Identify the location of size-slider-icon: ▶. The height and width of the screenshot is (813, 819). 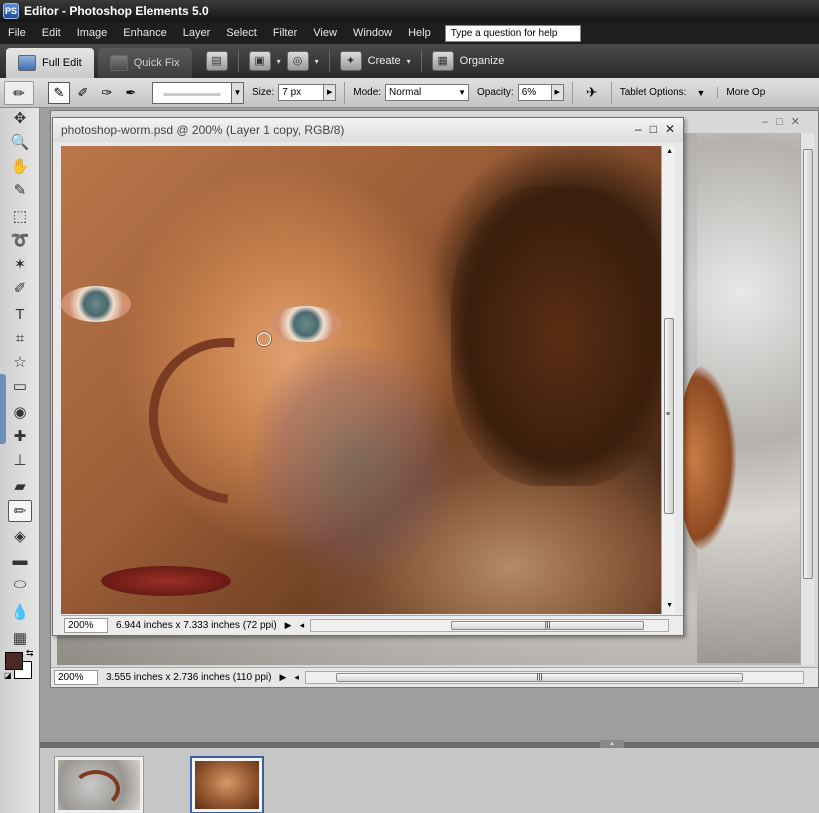
(330, 92).